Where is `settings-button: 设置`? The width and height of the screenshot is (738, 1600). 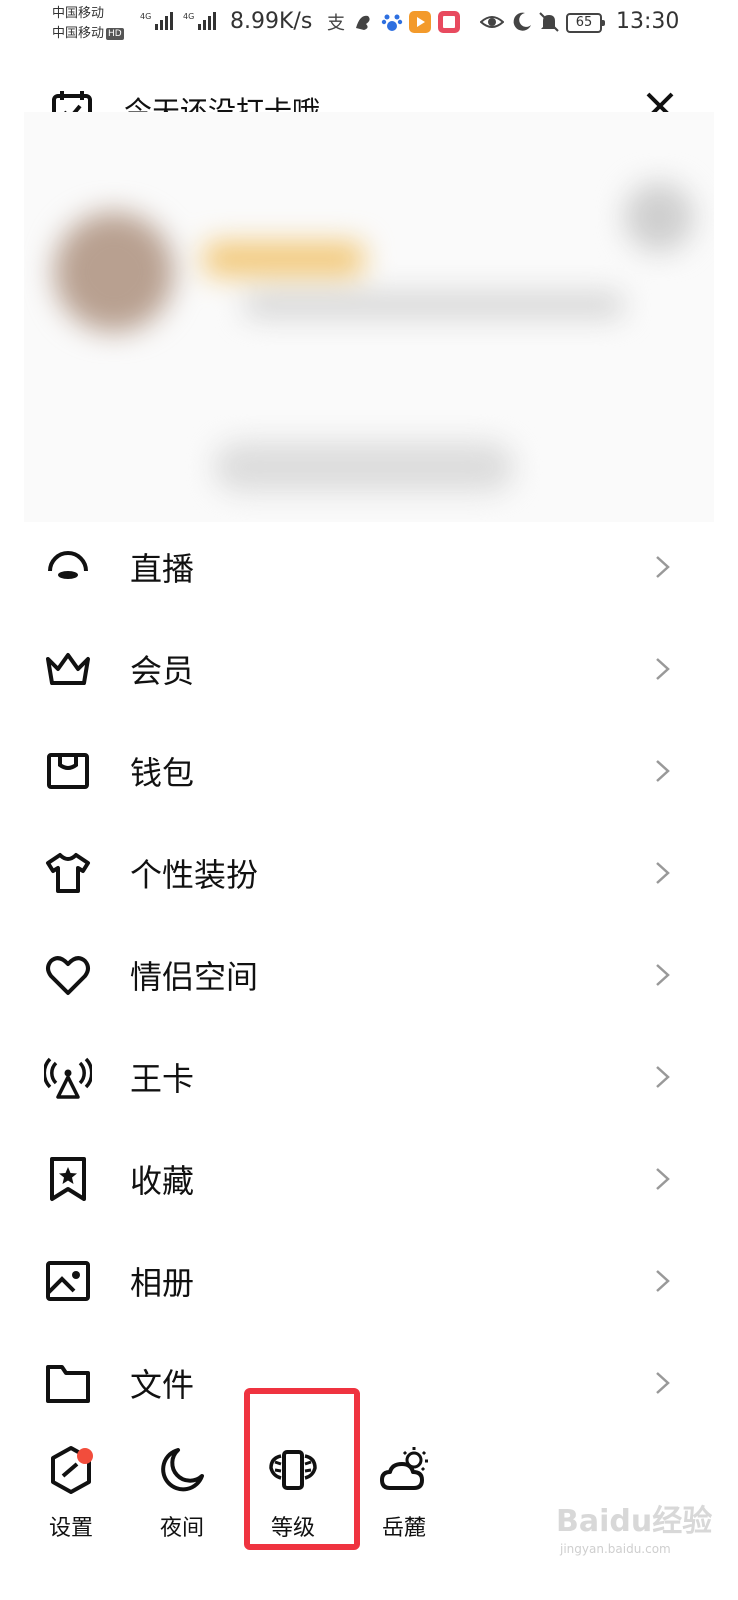
settings-button: 设置 is located at coordinates (71, 1493).